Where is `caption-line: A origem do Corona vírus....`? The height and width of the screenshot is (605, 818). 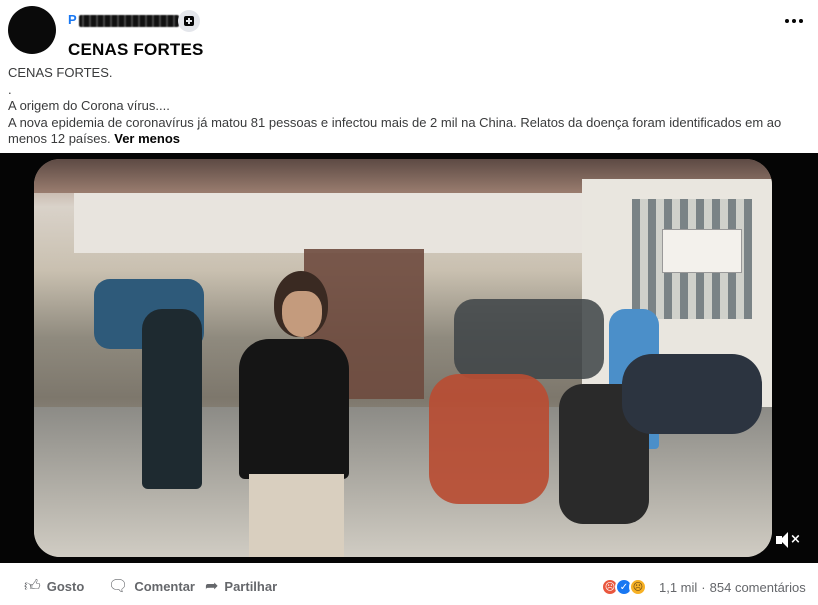
caption-line: A origem do Corona vírus.... is located at coordinates (89, 105).